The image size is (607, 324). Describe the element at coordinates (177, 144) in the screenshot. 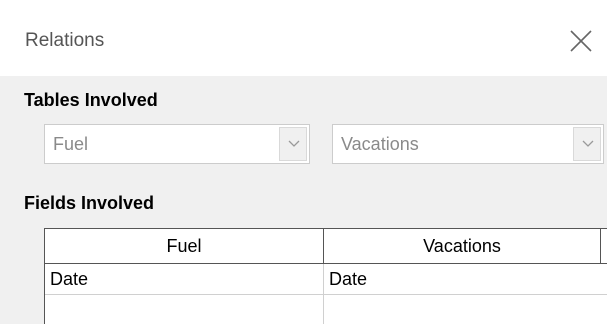

I see `left-table-select: Fuel` at that location.